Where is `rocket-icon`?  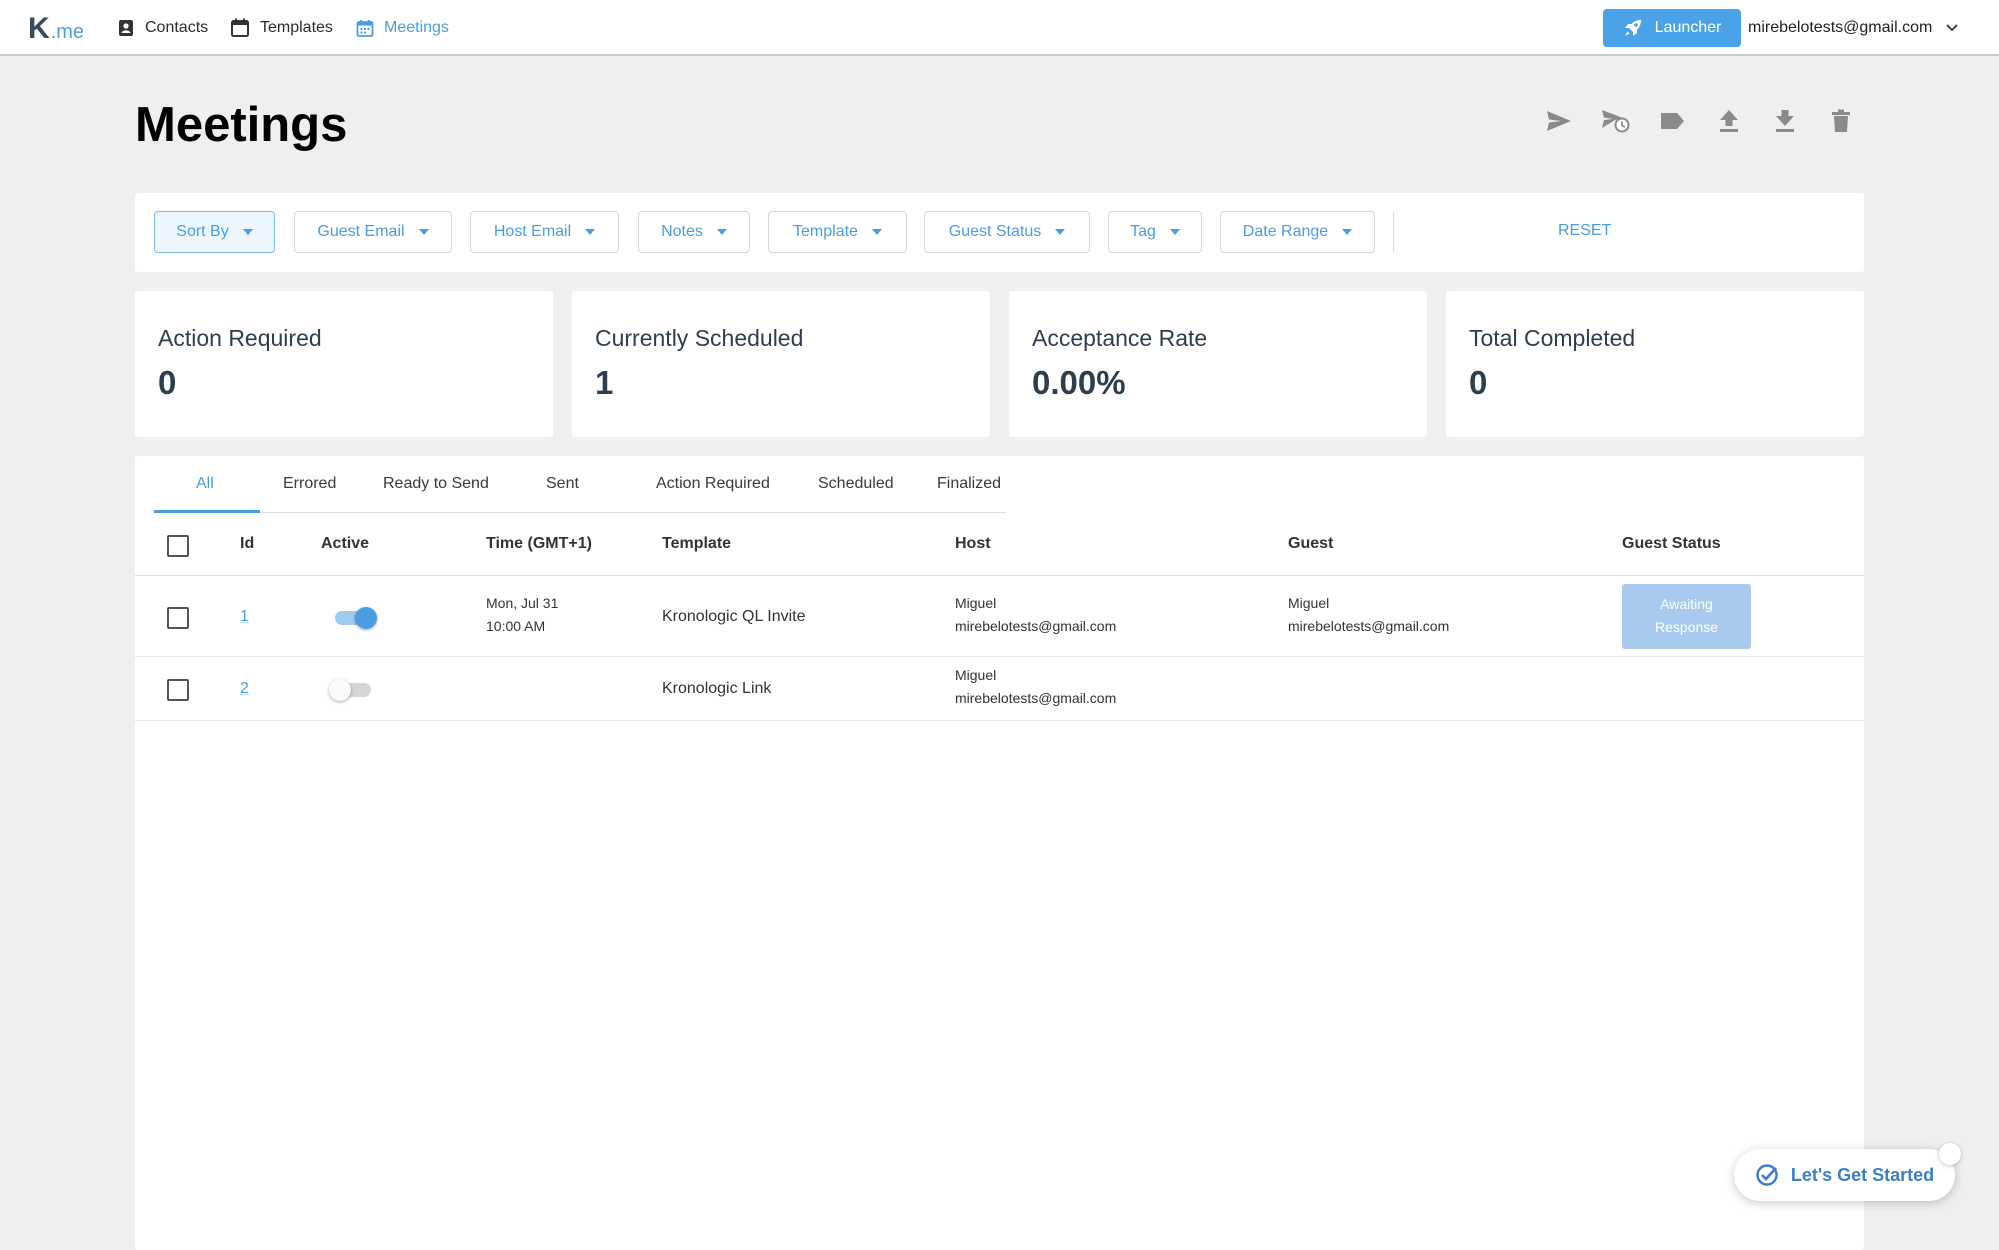 rocket-icon is located at coordinates (1633, 28).